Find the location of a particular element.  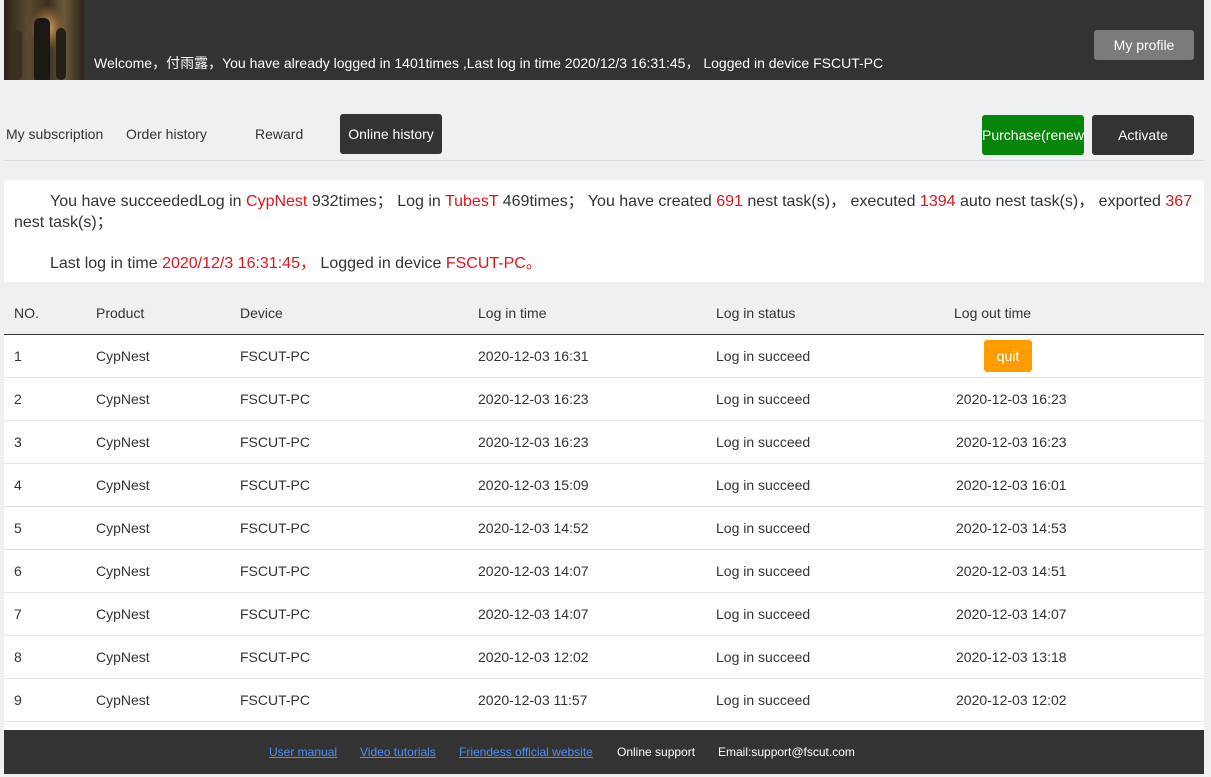

row-logout-time: 2020-12-03 12:02 is located at coordinates (1078, 700).